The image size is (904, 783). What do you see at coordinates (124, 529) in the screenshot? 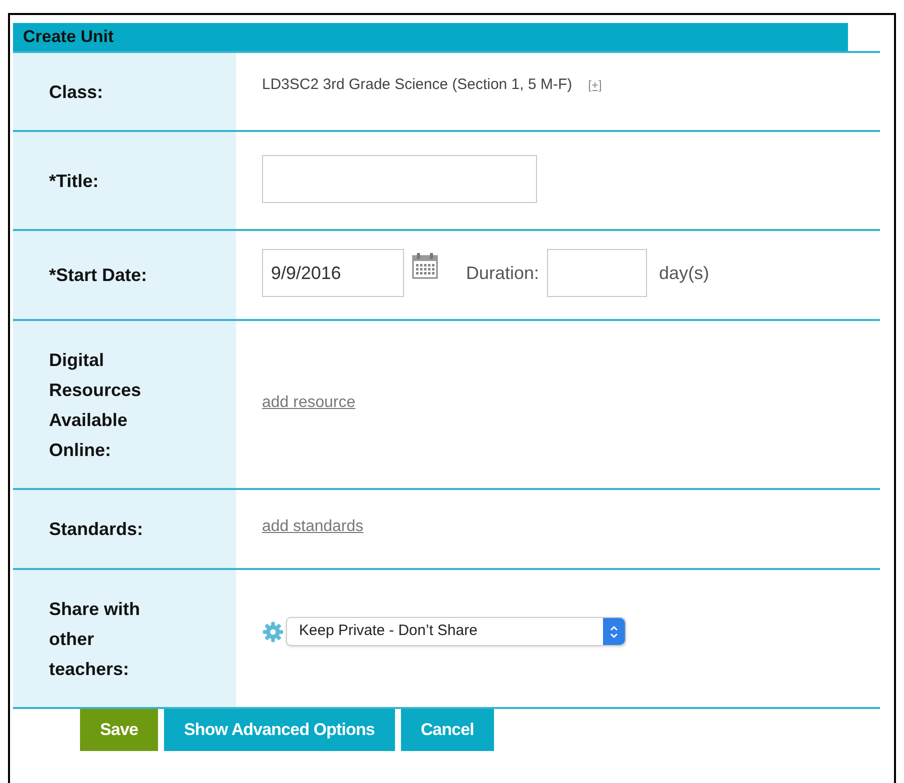
I see `field-label-cell: Standards:` at bounding box center [124, 529].